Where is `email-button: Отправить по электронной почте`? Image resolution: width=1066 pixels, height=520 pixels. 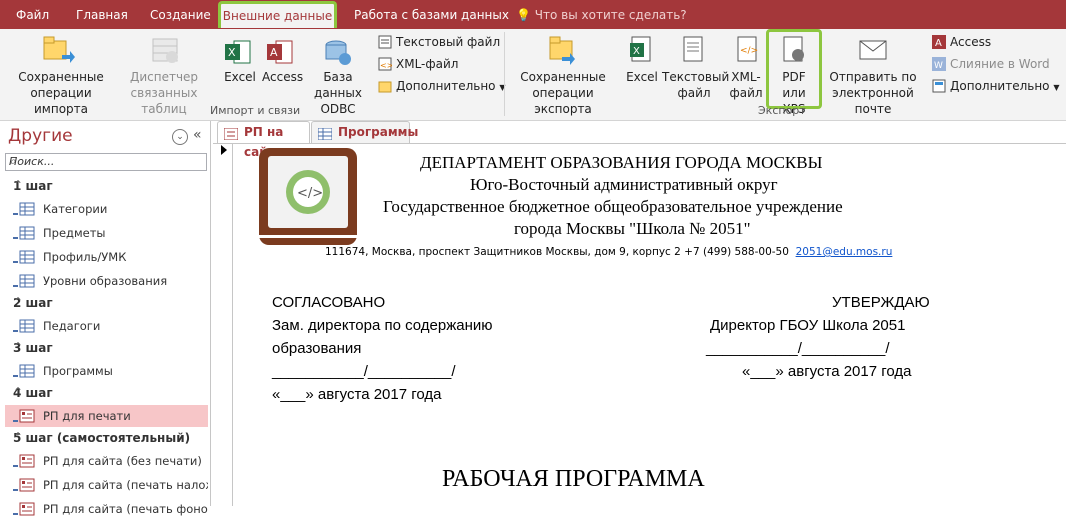 email-button: Отправить по электронной почте is located at coordinates (873, 93).